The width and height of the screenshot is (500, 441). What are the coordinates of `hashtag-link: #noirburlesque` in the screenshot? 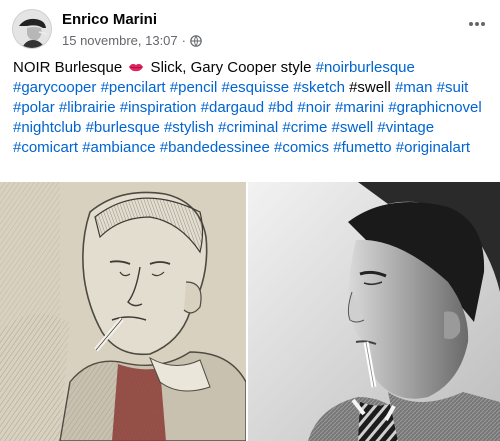 It's located at (365, 67).